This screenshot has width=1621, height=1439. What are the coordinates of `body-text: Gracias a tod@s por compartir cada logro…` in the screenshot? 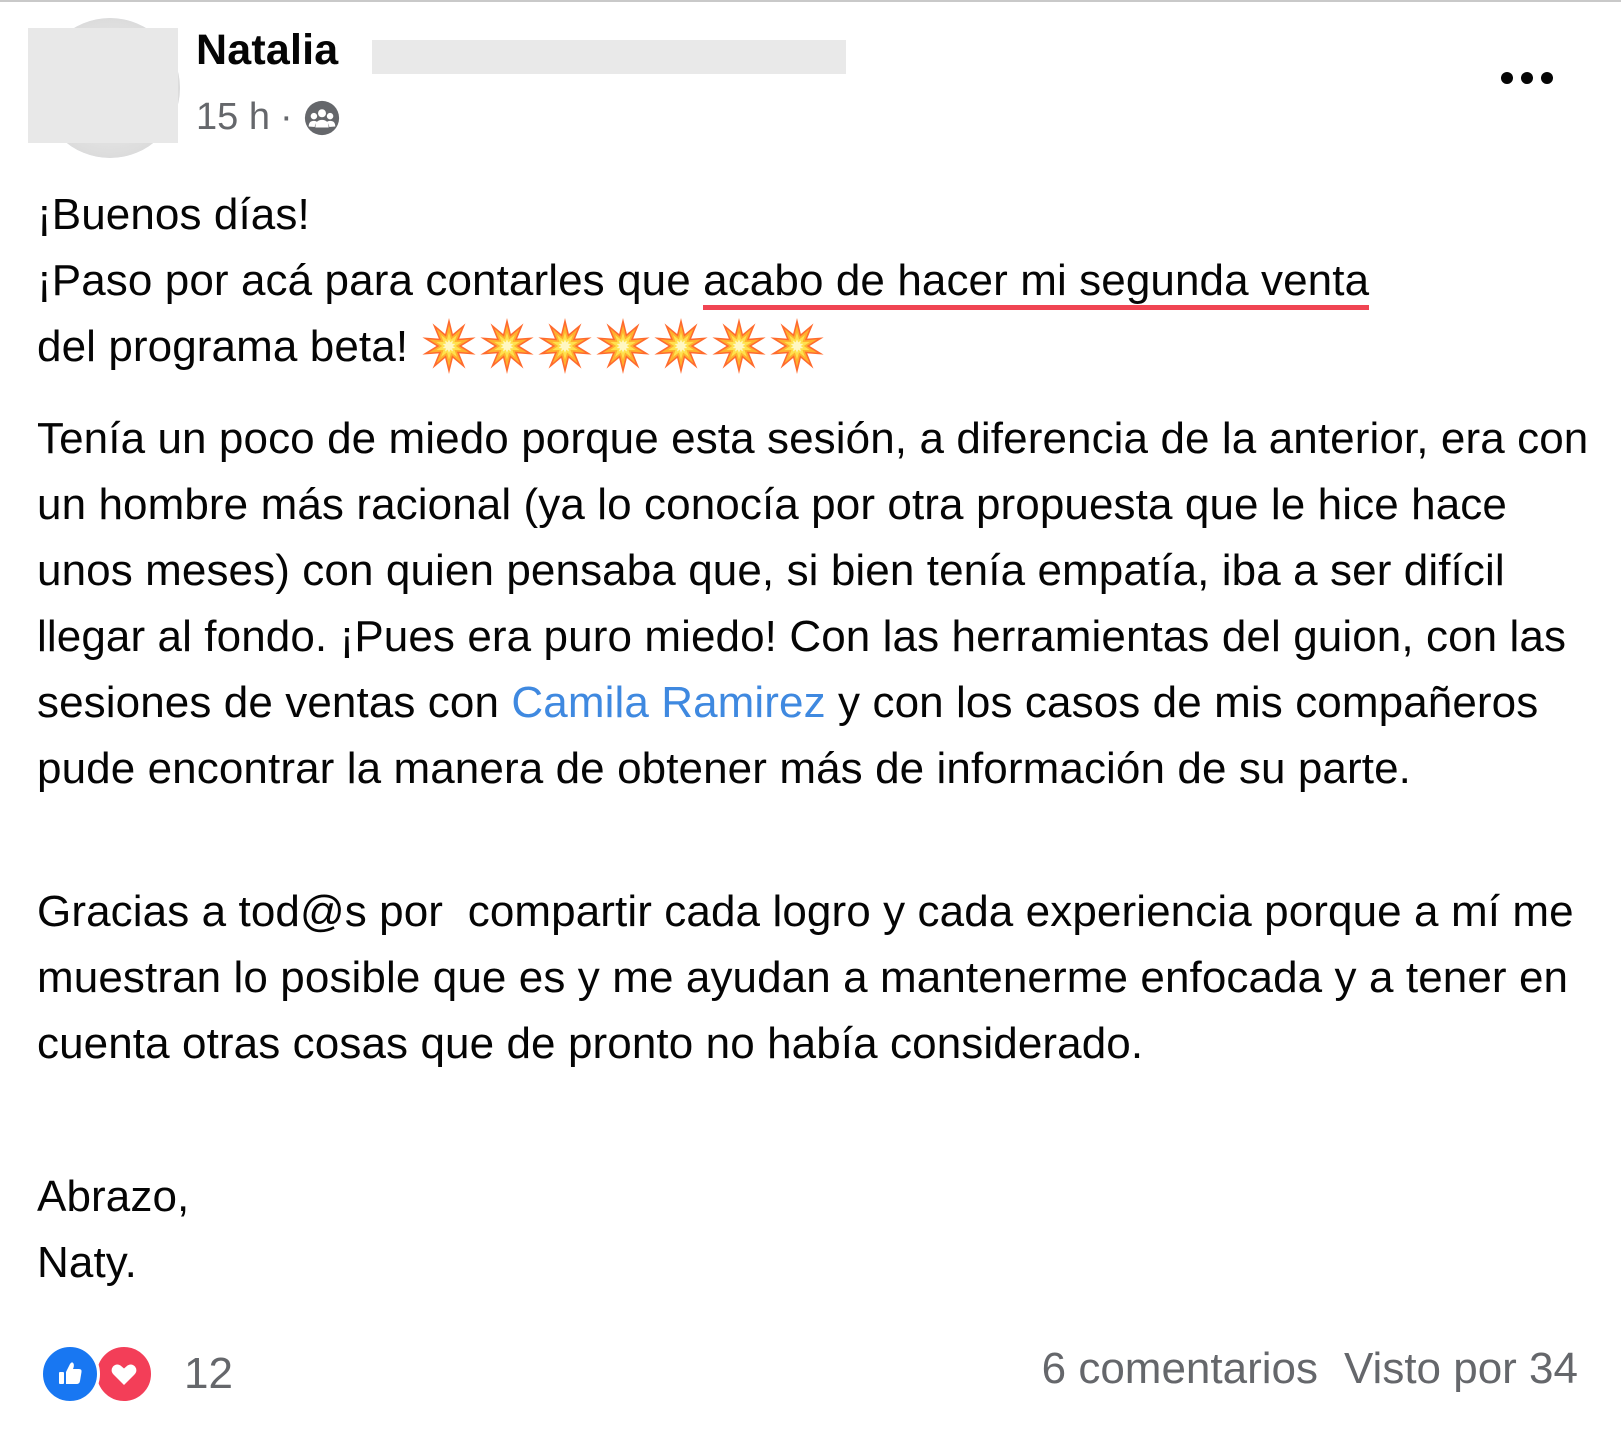 It's located at (811, 977).